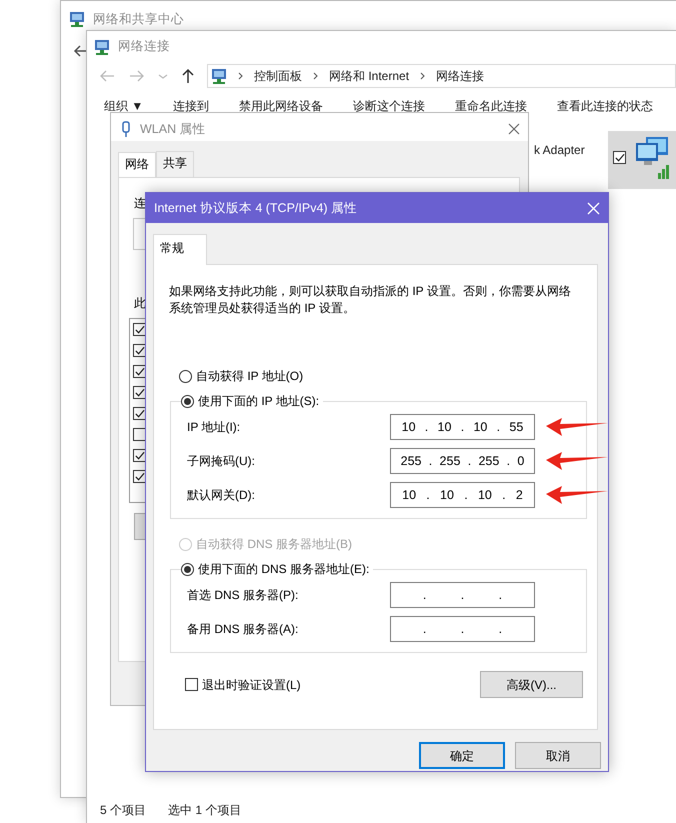 This screenshot has height=823, width=676. I want to click on tab: 常规, so click(180, 249).